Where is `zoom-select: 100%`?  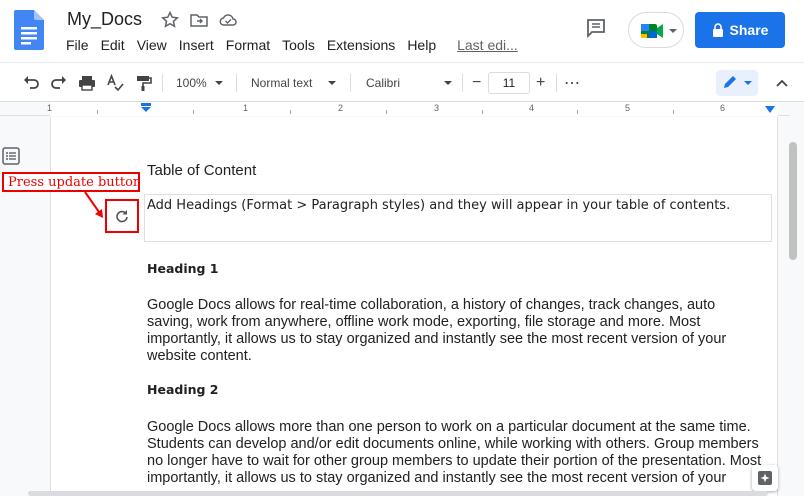 zoom-select: 100% is located at coordinates (199, 83).